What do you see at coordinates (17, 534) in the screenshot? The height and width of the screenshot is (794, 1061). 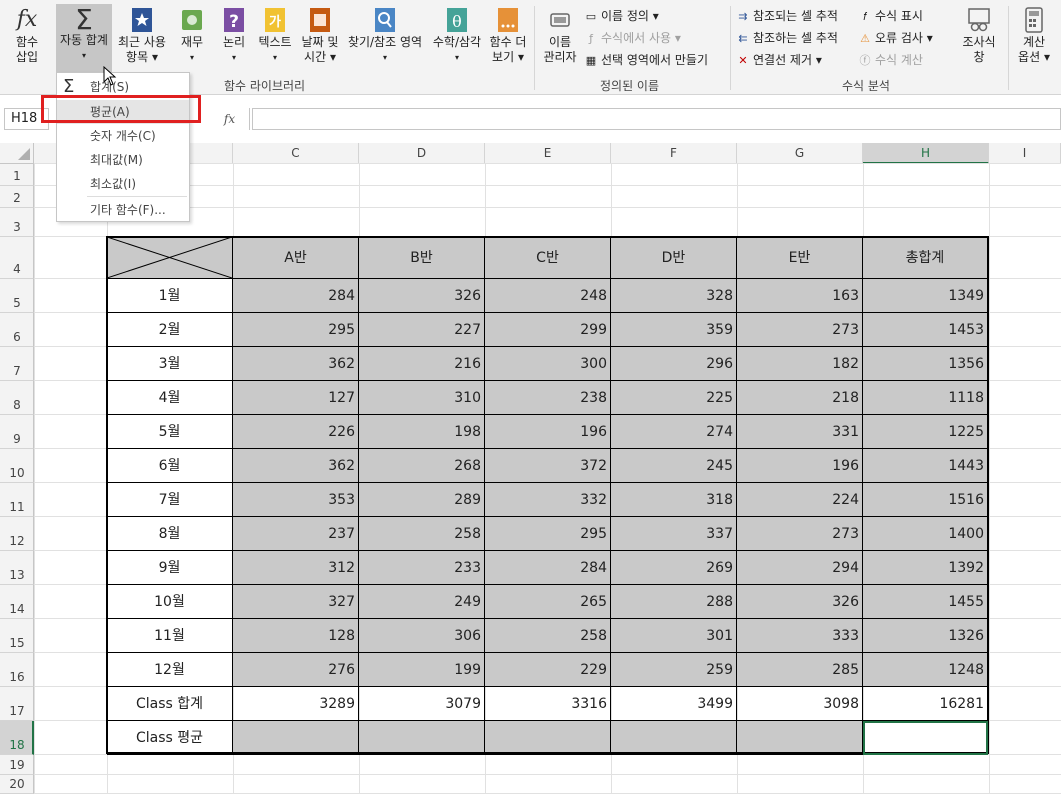 I see `row-header-12: 12` at bounding box center [17, 534].